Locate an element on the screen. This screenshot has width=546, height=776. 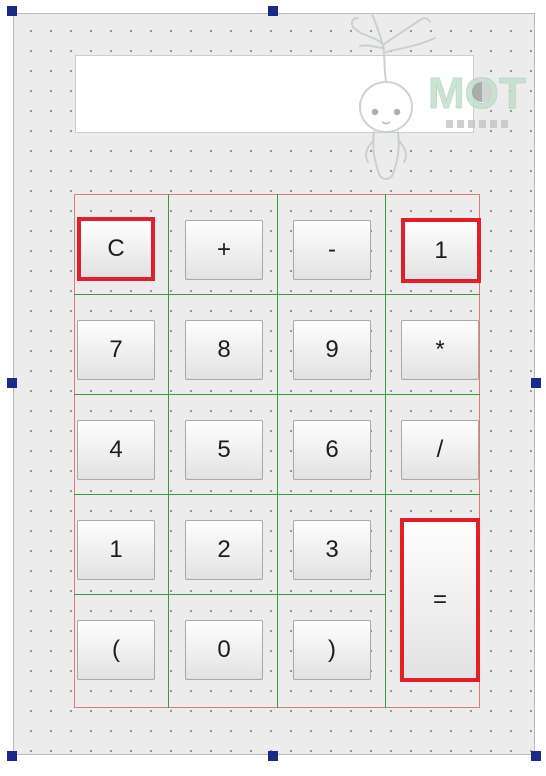
key-two-button: 2 is located at coordinates (224, 550).